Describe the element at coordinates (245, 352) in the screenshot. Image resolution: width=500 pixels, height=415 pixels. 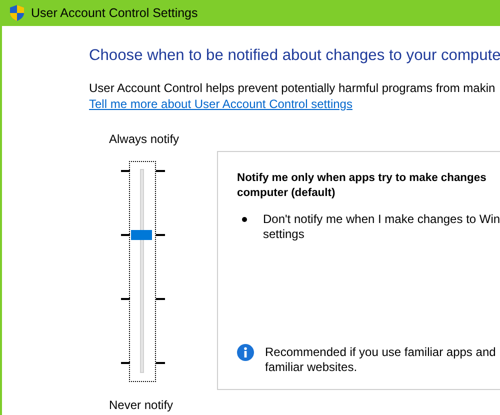
I see `info-icon` at that location.